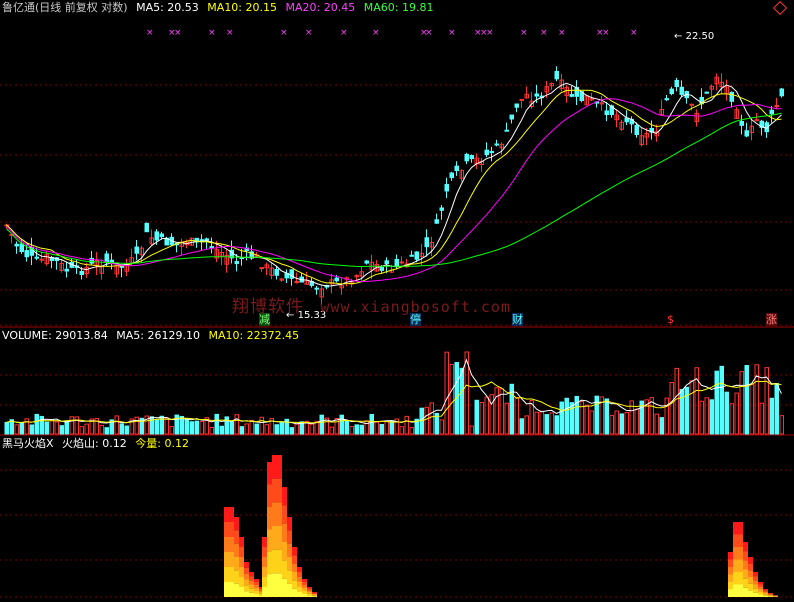 This screenshot has width=794, height=602. Describe the element at coordinates (392, 33) in the screenshot. I see `signal-markers: × ×× × × × × × × ×× × ××× × × × ×× ×` at that location.